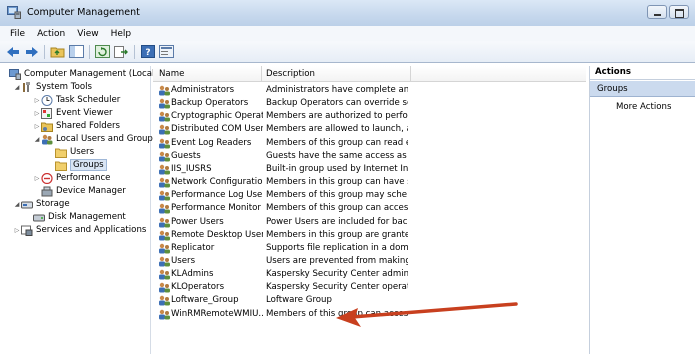  I want to click on menu-help: Help, so click(121, 34).